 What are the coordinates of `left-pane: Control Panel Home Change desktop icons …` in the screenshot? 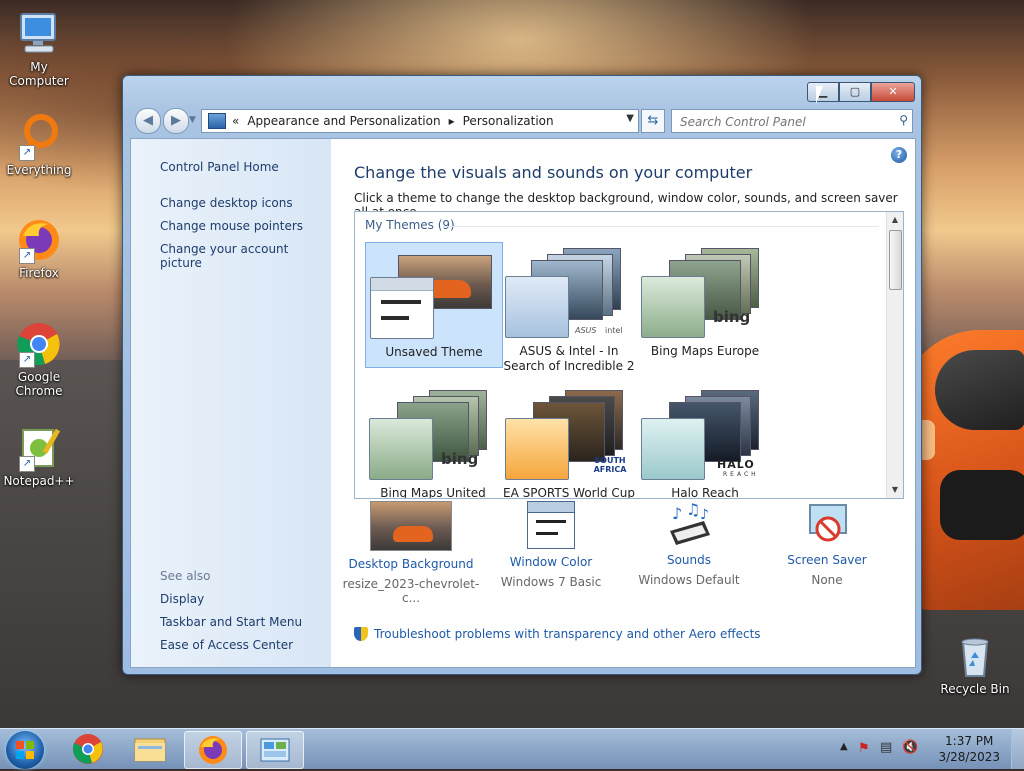 It's located at (231, 403).